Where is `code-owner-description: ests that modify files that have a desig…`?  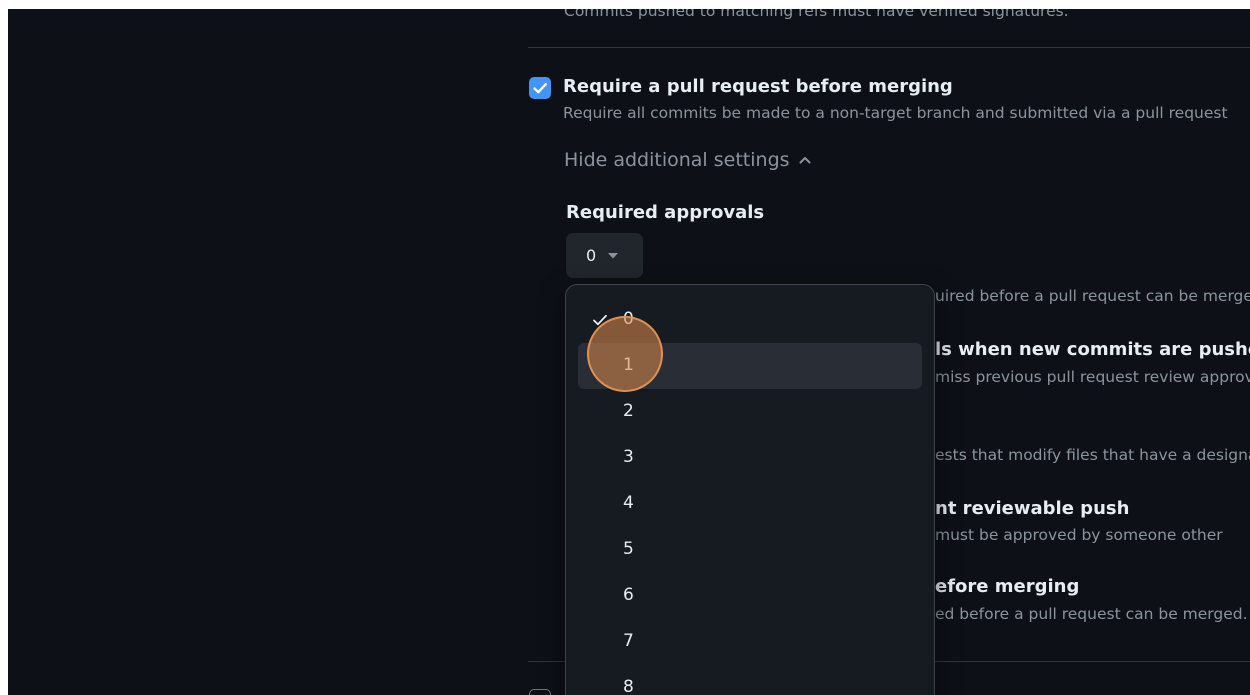
code-owner-description: ests that modify files that have a desig… is located at coordinates (1092, 455).